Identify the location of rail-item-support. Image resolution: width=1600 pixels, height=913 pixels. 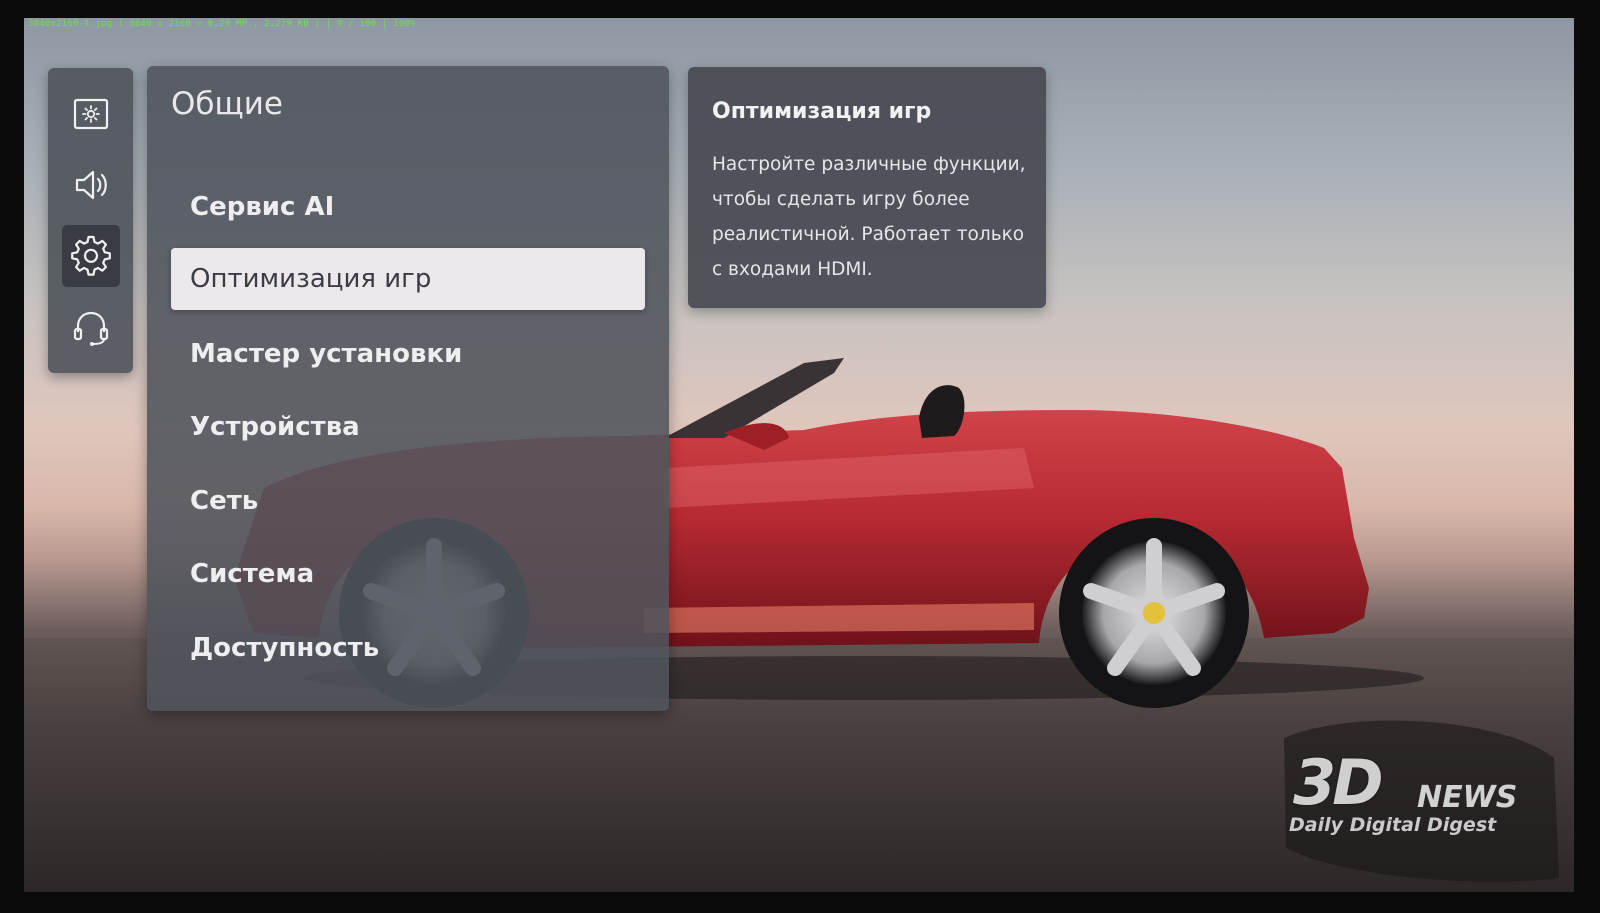
(91, 327).